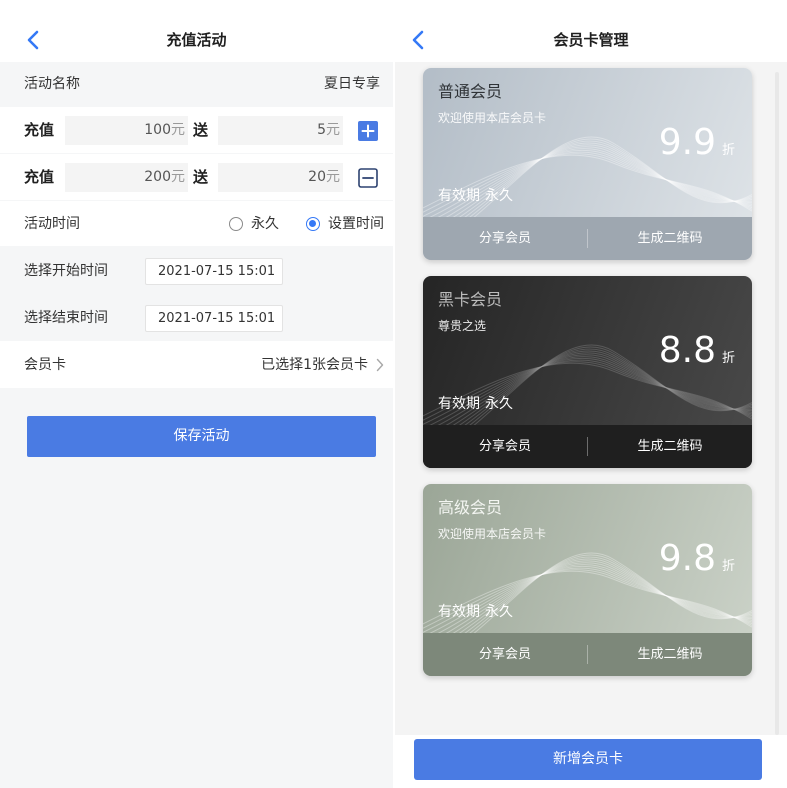 Image resolution: width=787 pixels, height=788 pixels. I want to click on card-discount: 8.8 折, so click(697, 351).